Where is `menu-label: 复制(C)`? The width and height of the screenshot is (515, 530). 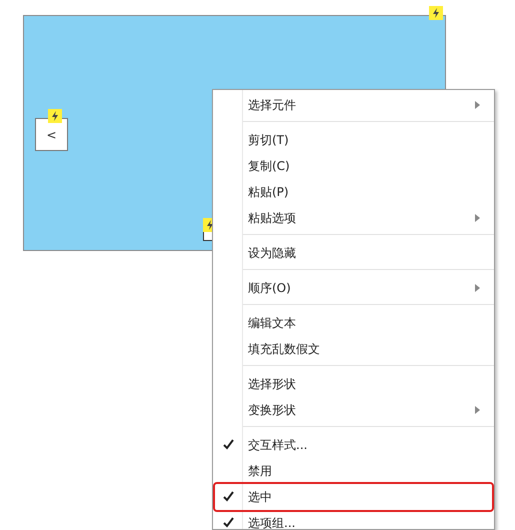
menu-label: 复制(C) is located at coordinates (269, 166).